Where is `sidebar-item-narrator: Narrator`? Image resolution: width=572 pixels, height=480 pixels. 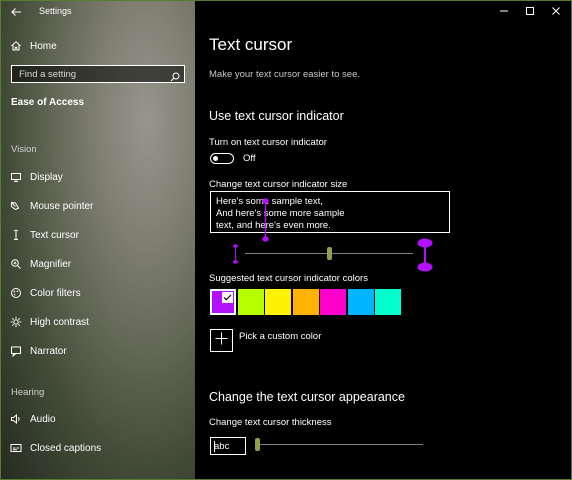
sidebar-item-narrator: Narrator is located at coordinates (98, 351).